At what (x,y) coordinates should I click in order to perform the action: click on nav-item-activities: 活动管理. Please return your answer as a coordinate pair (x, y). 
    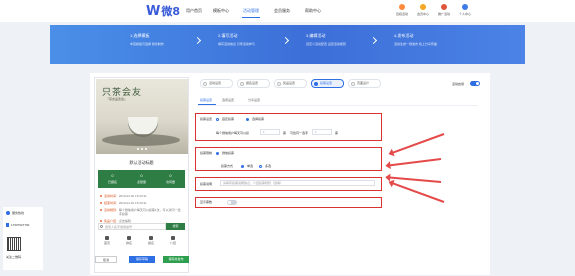
    Looking at the image, I should click on (251, 11).